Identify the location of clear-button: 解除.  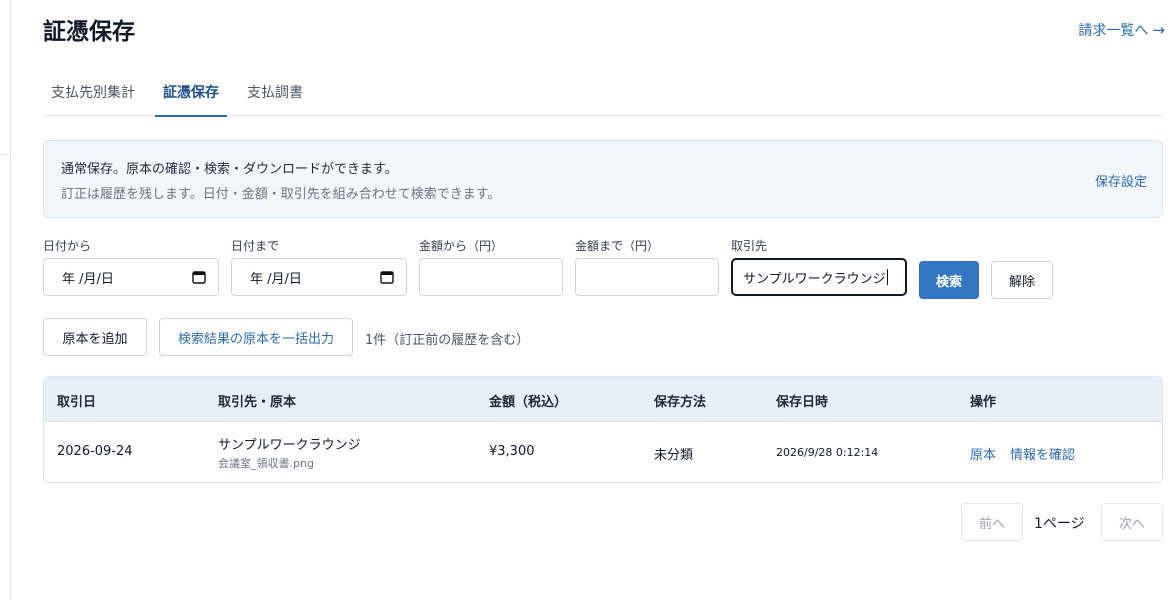
(1022, 280).